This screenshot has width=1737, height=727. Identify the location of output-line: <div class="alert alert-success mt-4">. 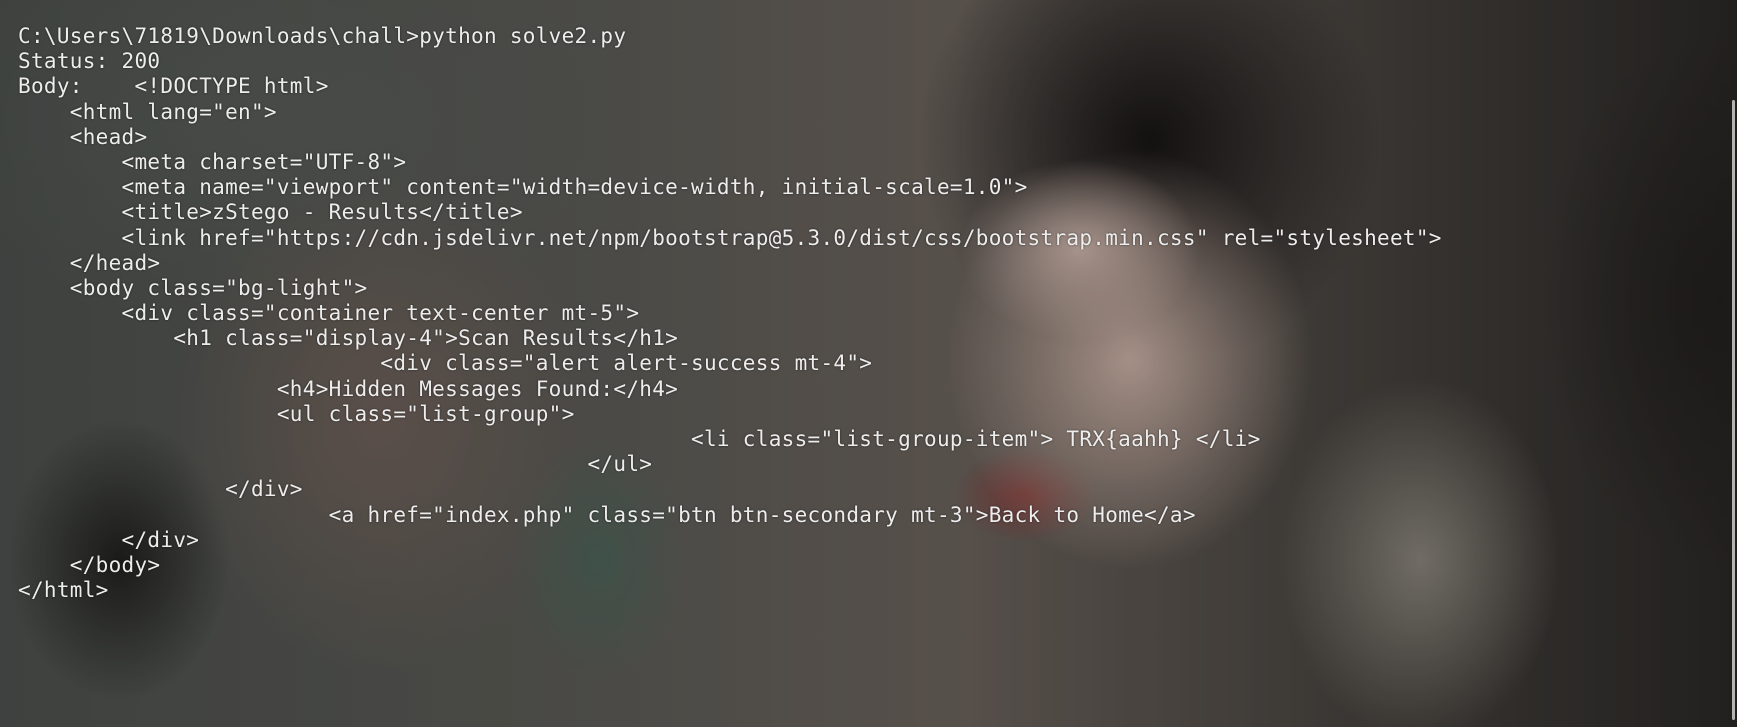
(445, 363).